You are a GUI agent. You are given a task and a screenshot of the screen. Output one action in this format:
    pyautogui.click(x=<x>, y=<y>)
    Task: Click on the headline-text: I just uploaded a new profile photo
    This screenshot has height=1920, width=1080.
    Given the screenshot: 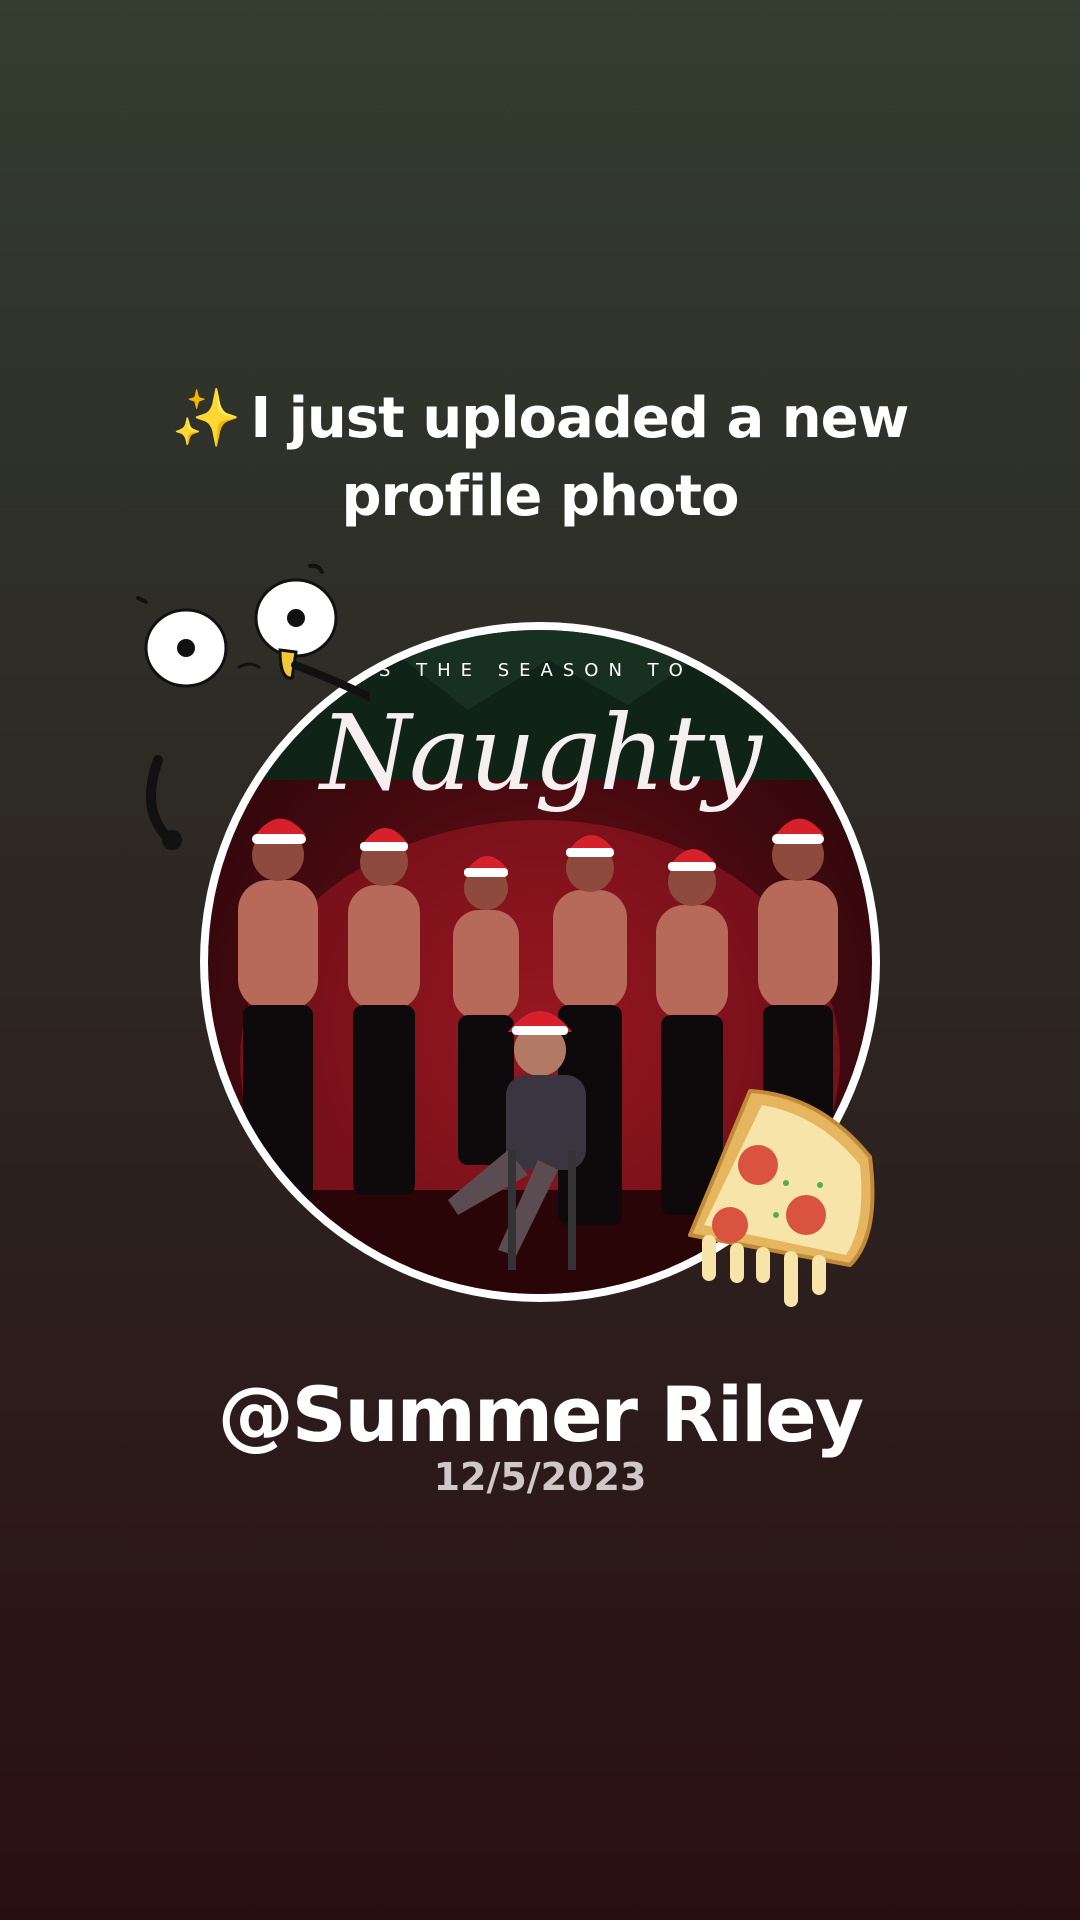 What is the action you would take?
    pyautogui.click(x=579, y=457)
    